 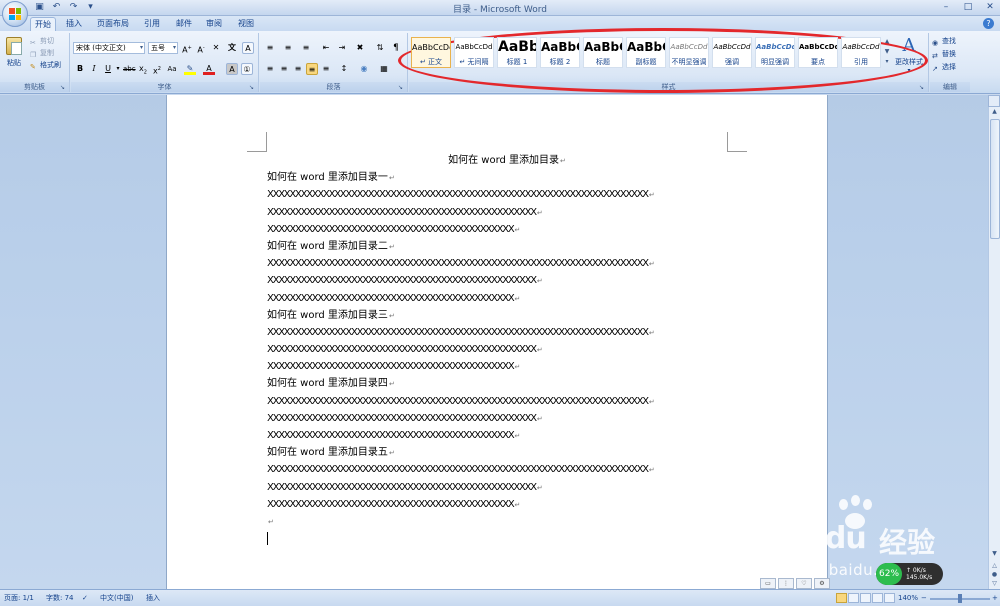 What do you see at coordinates (152, 24) in the screenshot?
I see `tab-references: 引用` at bounding box center [152, 24].